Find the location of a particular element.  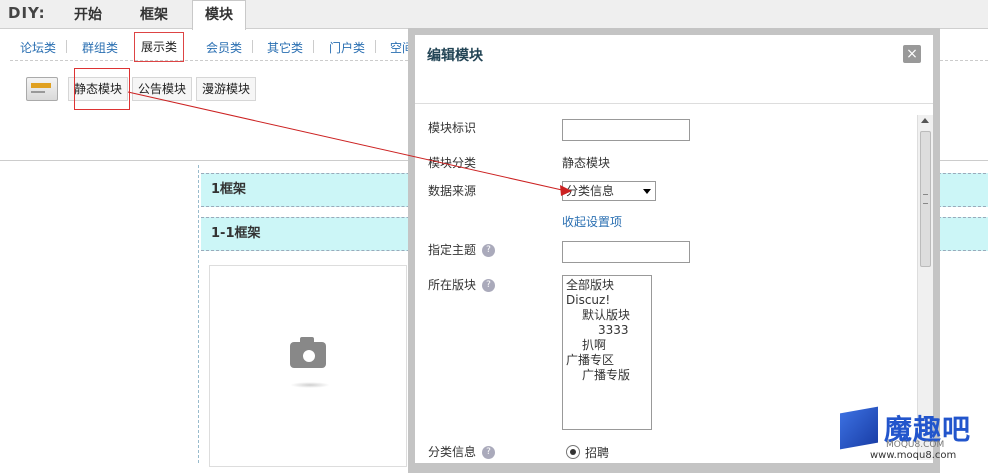

watermark-logo: 魔趣吧 MOQU8.COM www.moqu8.com is located at coordinates (913, 434).